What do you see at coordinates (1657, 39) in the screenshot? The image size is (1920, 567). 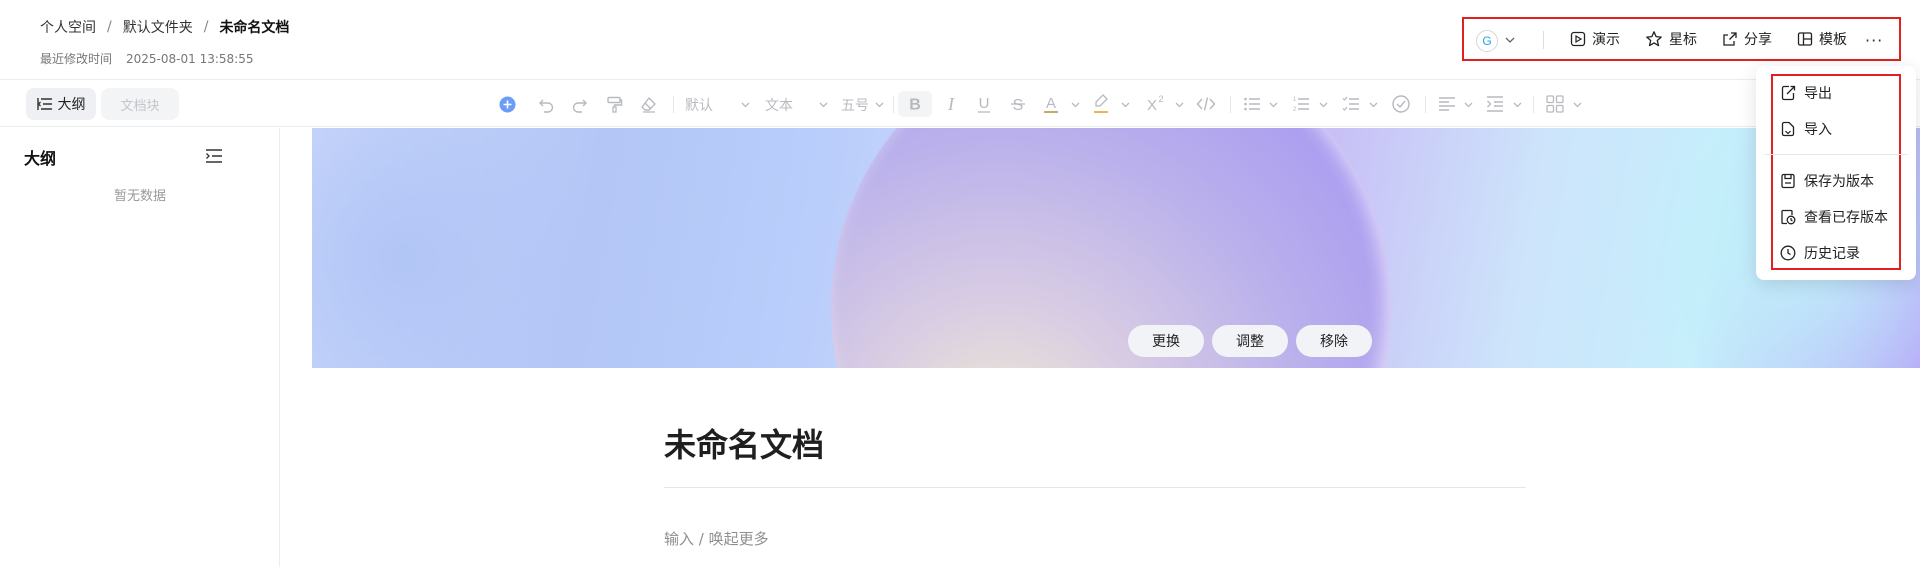 I see `star-icon` at bounding box center [1657, 39].